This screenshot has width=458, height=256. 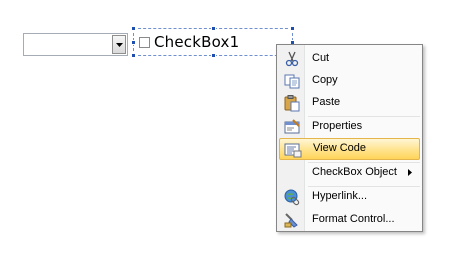 I want to click on menu-item-label: View Code, so click(x=339, y=148).